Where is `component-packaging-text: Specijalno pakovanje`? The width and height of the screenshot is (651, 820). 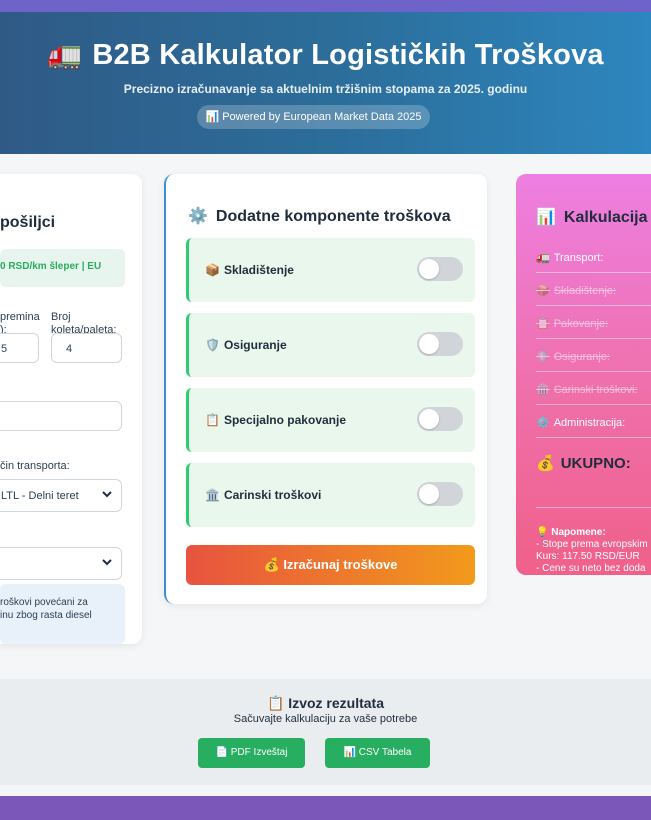
component-packaging-text: Specijalno pakovanje is located at coordinates (284, 420).